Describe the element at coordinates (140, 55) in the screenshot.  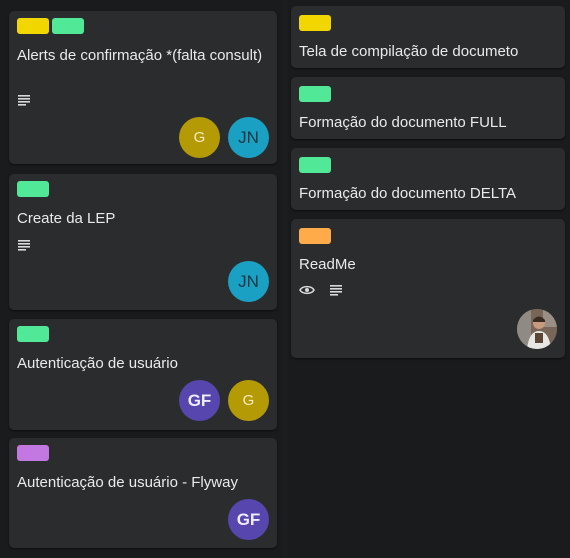
I see `card-title: Alerts de confirmação *(falta consult)` at that location.